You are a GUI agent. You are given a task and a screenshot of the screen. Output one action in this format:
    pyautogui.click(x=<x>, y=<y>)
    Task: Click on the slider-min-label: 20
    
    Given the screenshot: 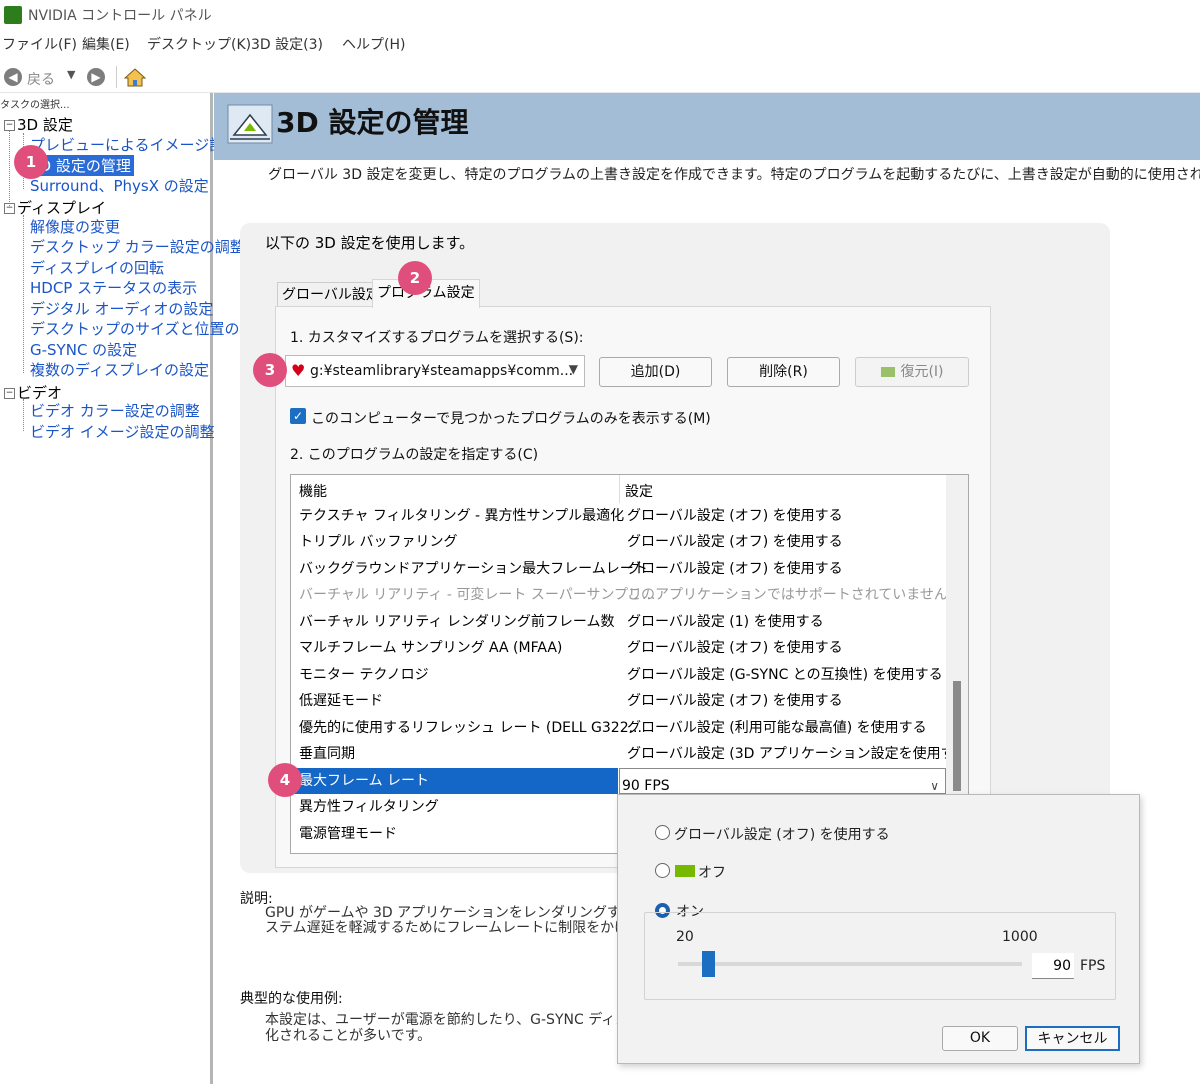 What is the action you would take?
    pyautogui.click(x=685, y=937)
    